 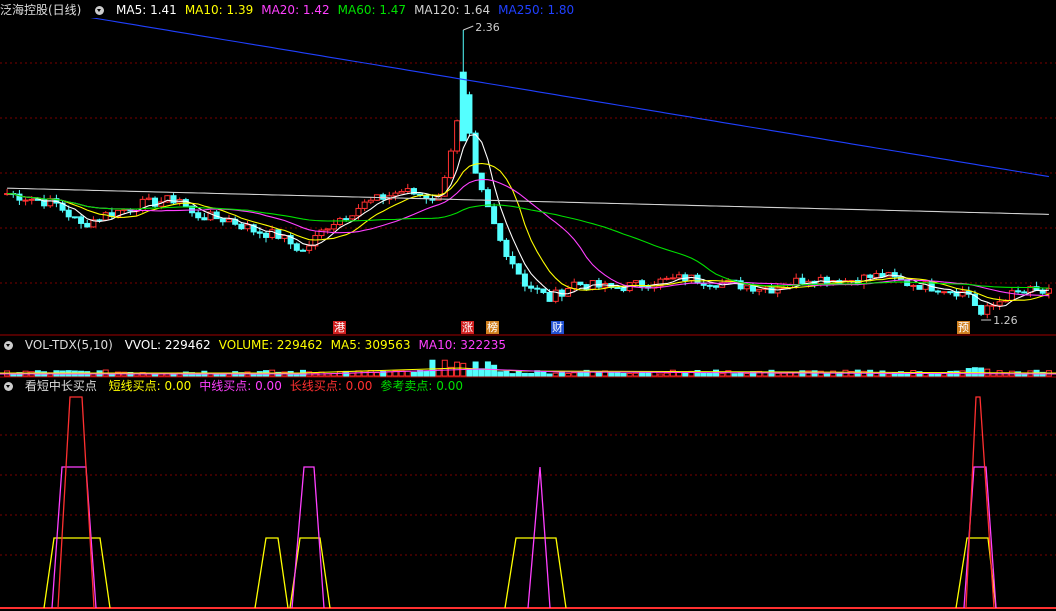 I want to click on event-badge: 港, so click(x=339, y=327).